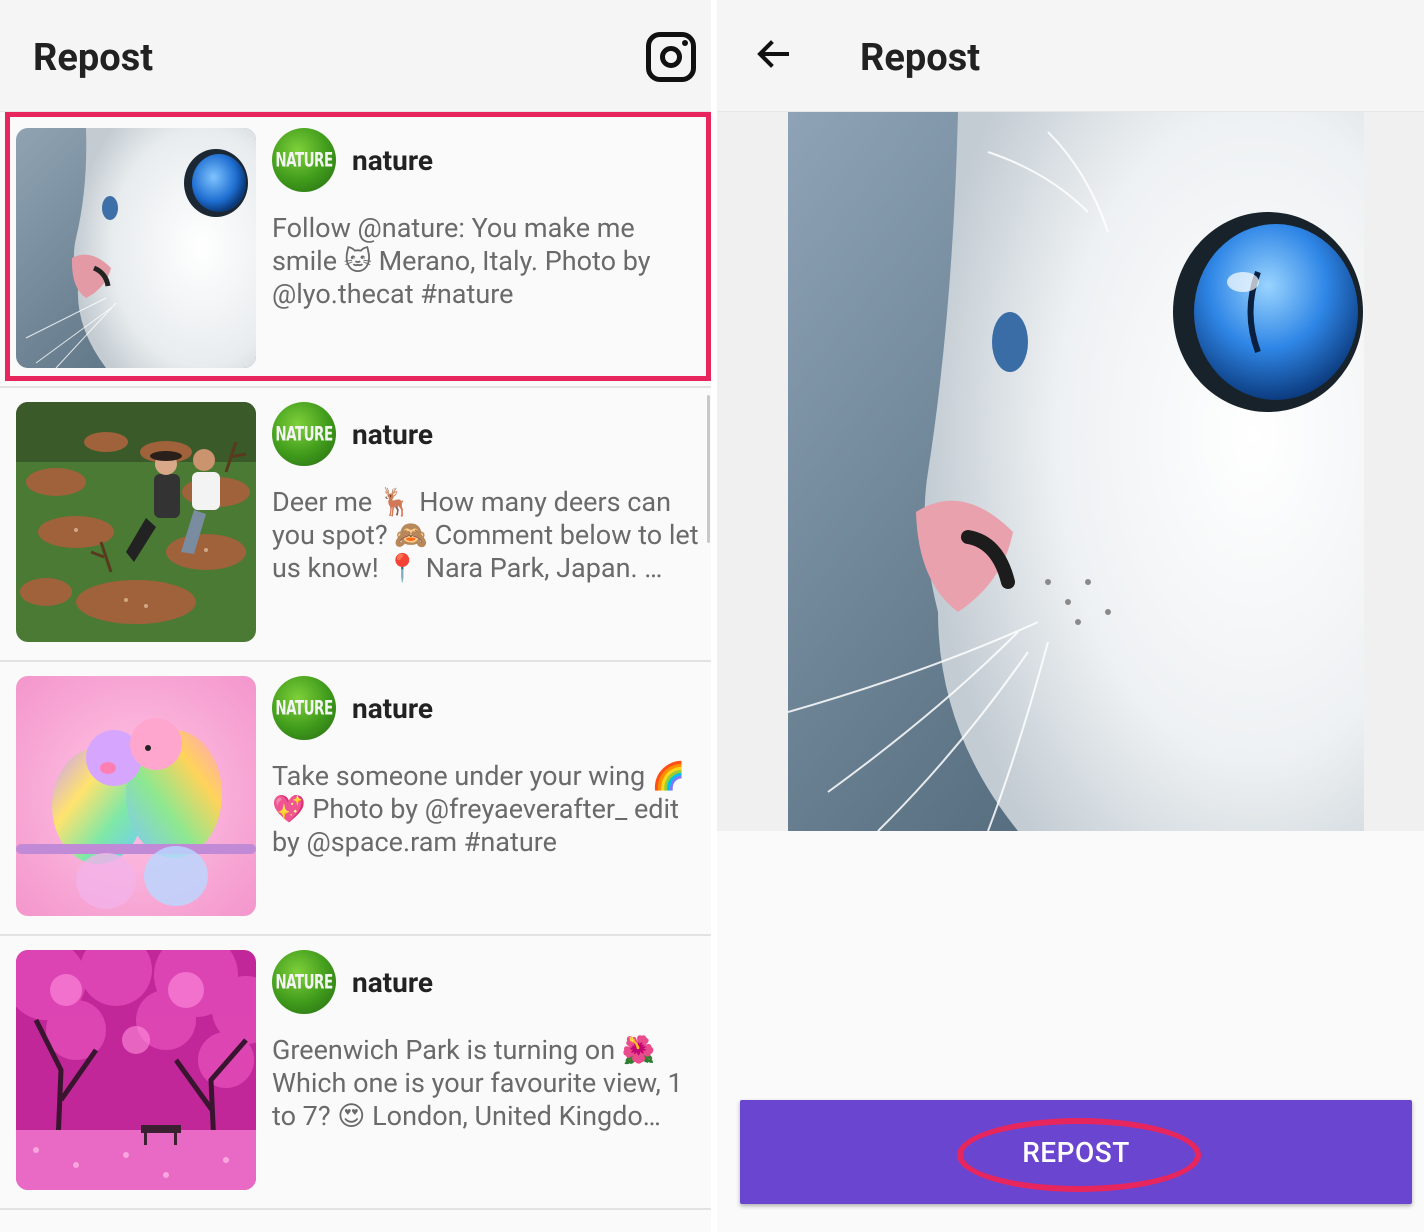 The width and height of the screenshot is (1424, 1232). Describe the element at coordinates (1076, 1152) in the screenshot. I see `repost-button: REPOST` at that location.